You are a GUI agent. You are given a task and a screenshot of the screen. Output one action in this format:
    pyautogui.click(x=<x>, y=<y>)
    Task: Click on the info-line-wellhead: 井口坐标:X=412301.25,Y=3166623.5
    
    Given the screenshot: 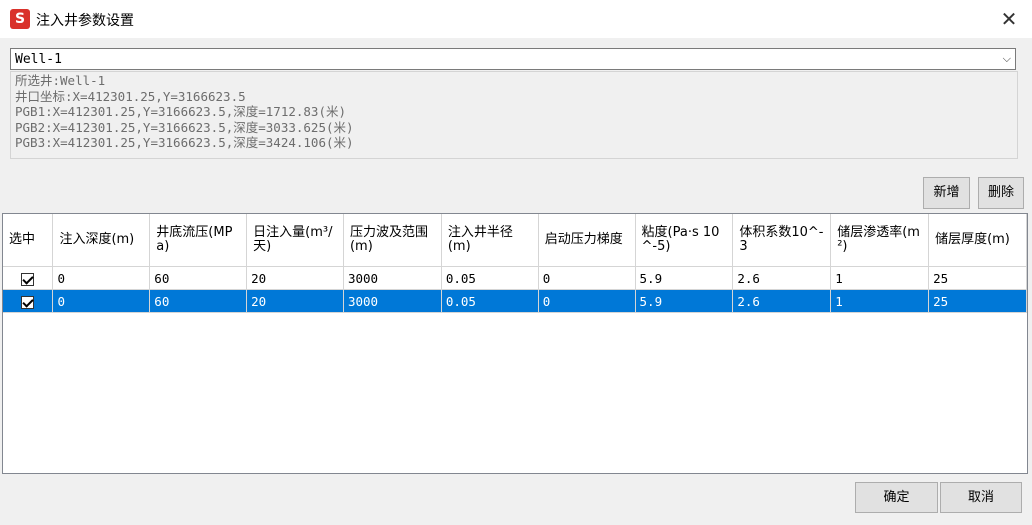 What is the action you would take?
    pyautogui.click(x=130, y=96)
    